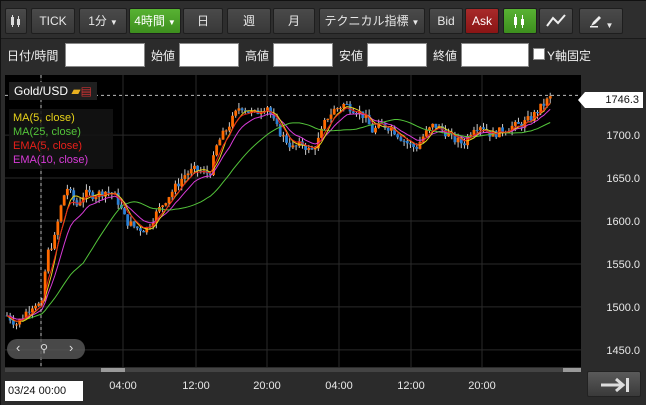  I want to click on chart-nav-controls: ‹ ⚲ ›, so click(46, 349).